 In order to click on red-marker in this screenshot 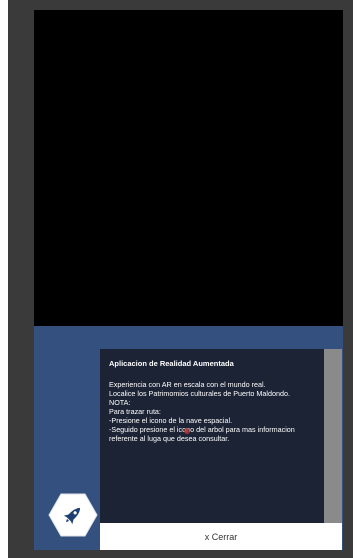, I will do `click(187, 431)`.